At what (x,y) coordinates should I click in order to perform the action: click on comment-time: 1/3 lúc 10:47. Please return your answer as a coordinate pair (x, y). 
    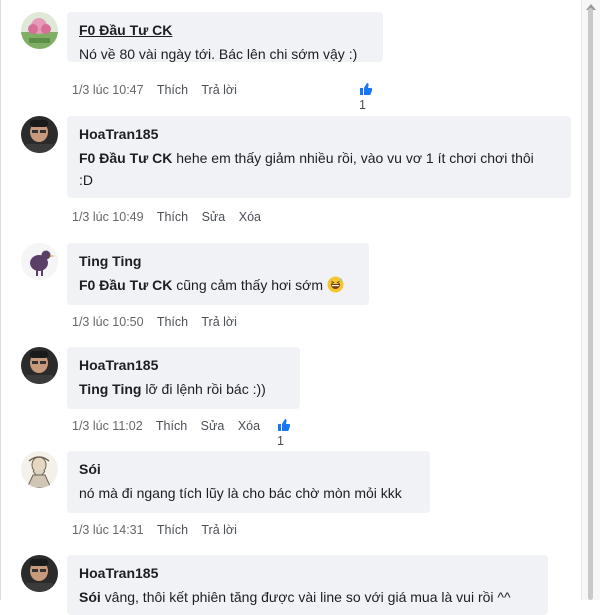
    Looking at the image, I should click on (108, 90).